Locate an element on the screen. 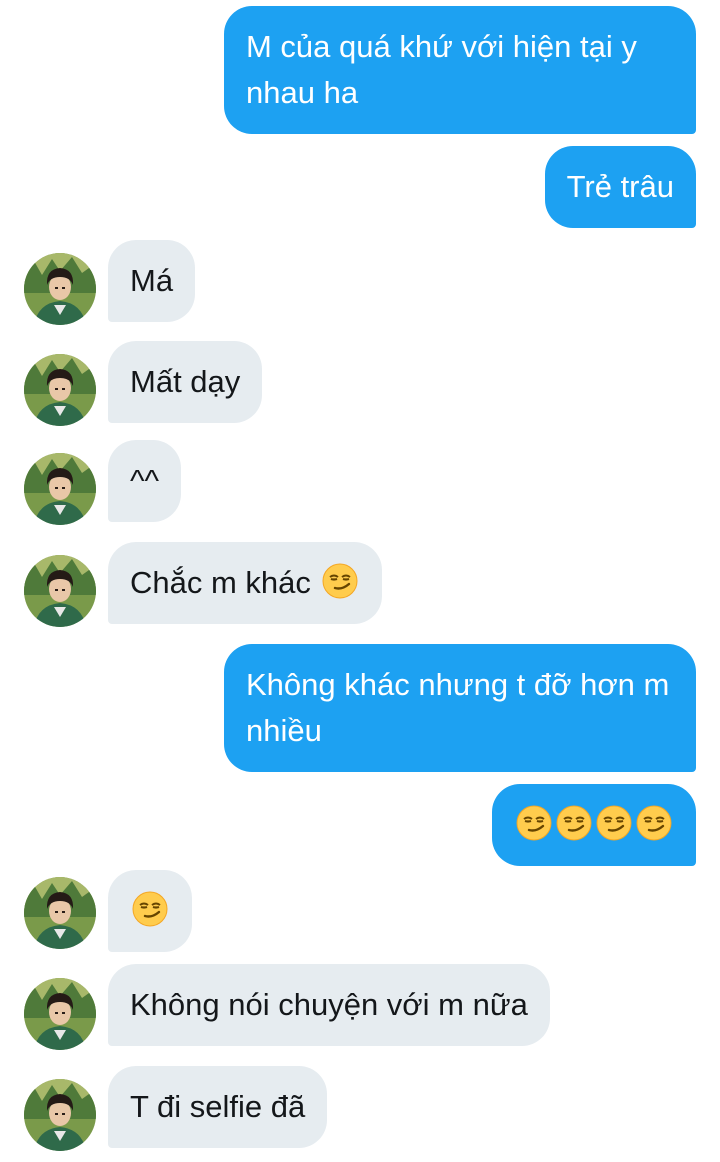  message-text: Không nói chuyện với m nữa is located at coordinates (329, 1004).